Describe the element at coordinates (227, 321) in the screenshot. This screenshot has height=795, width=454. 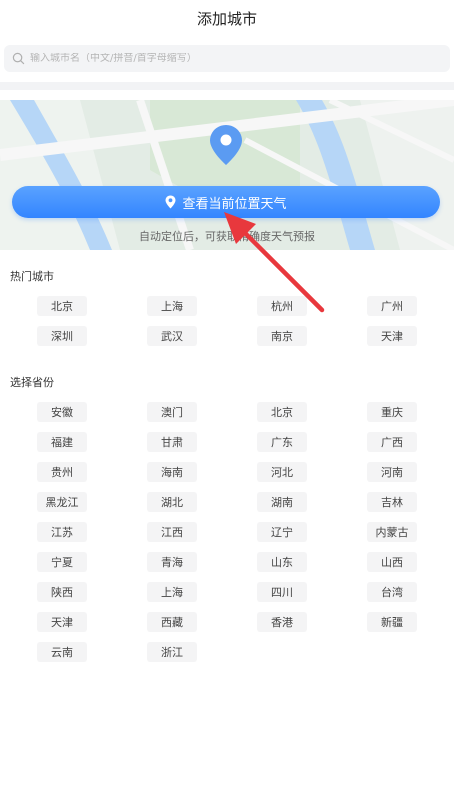
I see `hot-cities-grid: 北京 上海 杭州 广州 深圳 武汉 南京 天津` at that location.